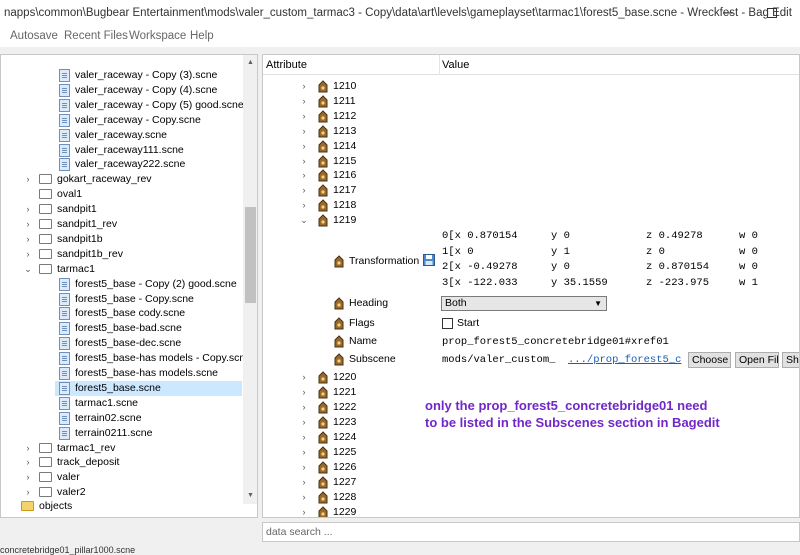 The height and width of the screenshot is (555, 800). Describe the element at coordinates (579, 283) in the screenshot. I see `matrix-cell: y 35.1559` at that location.